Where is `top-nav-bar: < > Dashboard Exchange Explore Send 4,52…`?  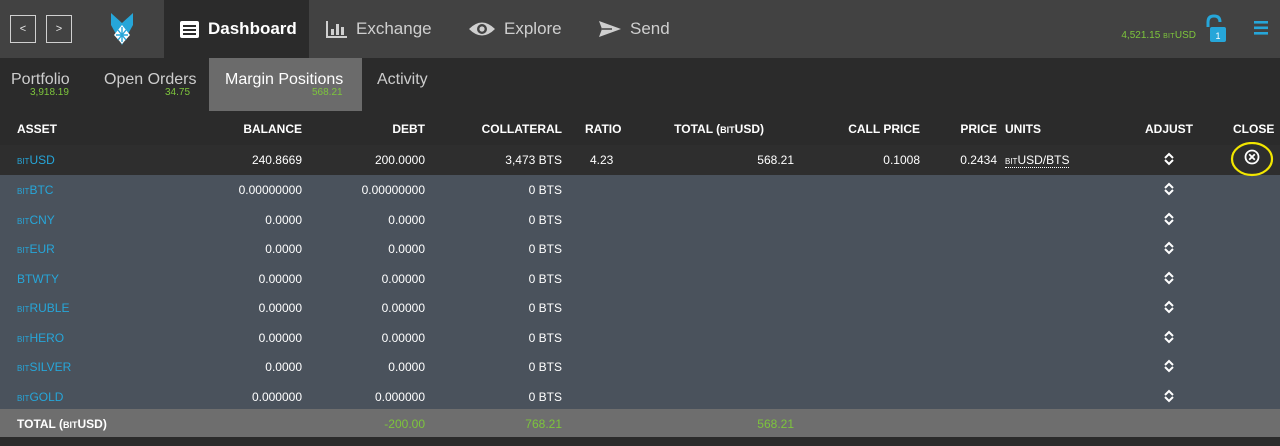 top-nav-bar: < > Dashboard Exchange Explore Send 4,52… is located at coordinates (640, 29).